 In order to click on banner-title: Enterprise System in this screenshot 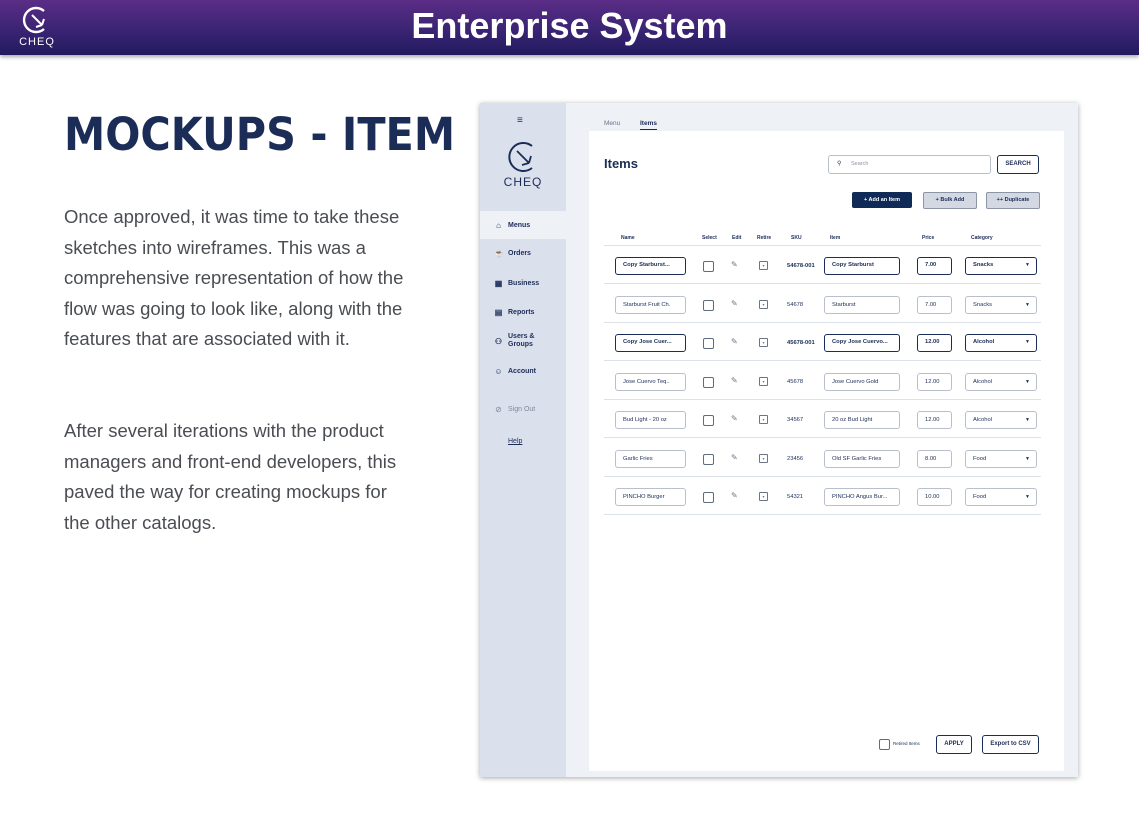, I will do `click(569, 25)`.